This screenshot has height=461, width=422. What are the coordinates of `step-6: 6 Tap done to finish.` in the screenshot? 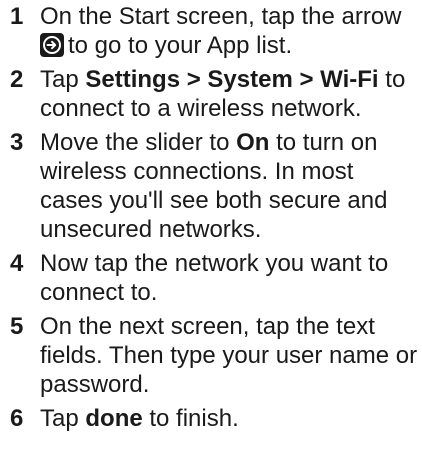 It's located at (211, 418).